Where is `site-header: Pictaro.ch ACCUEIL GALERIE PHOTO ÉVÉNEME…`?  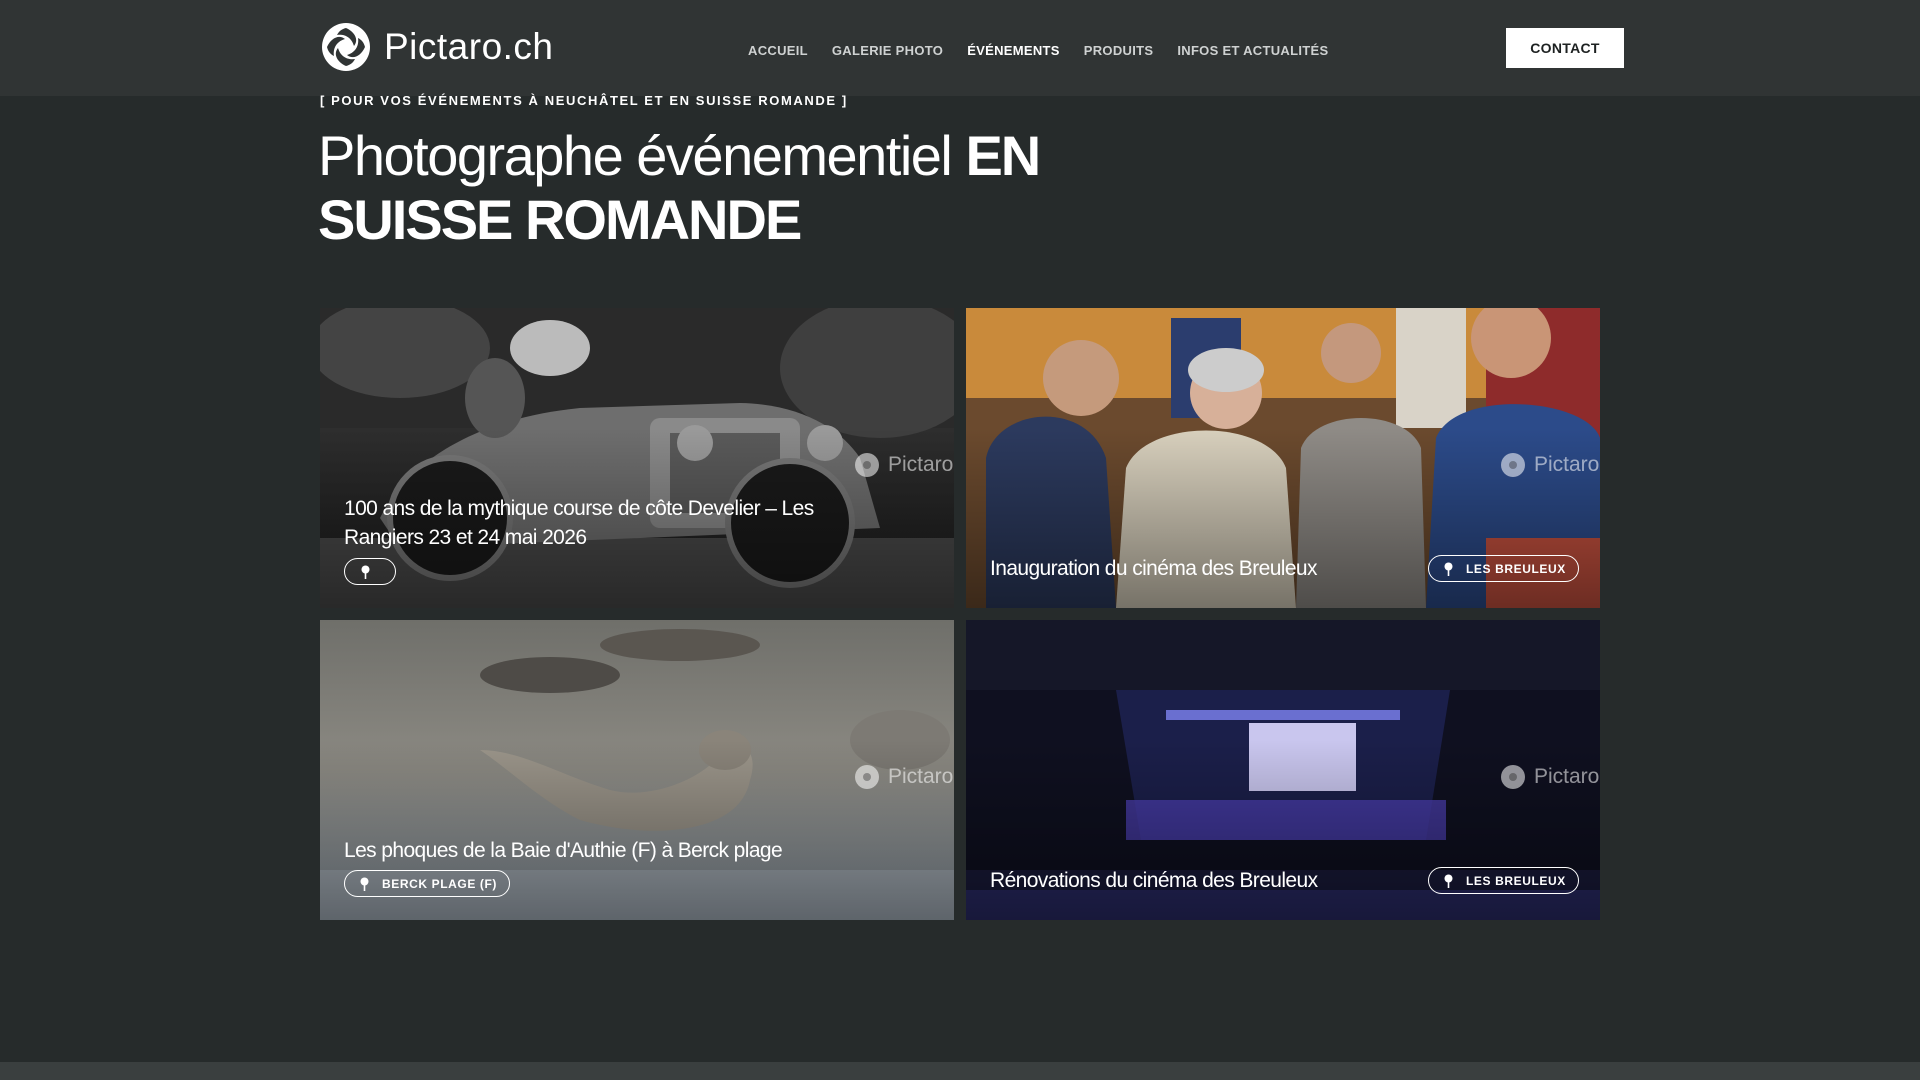 site-header: Pictaro.ch ACCUEIL GALERIE PHOTO ÉVÉNEME… is located at coordinates (960, 48).